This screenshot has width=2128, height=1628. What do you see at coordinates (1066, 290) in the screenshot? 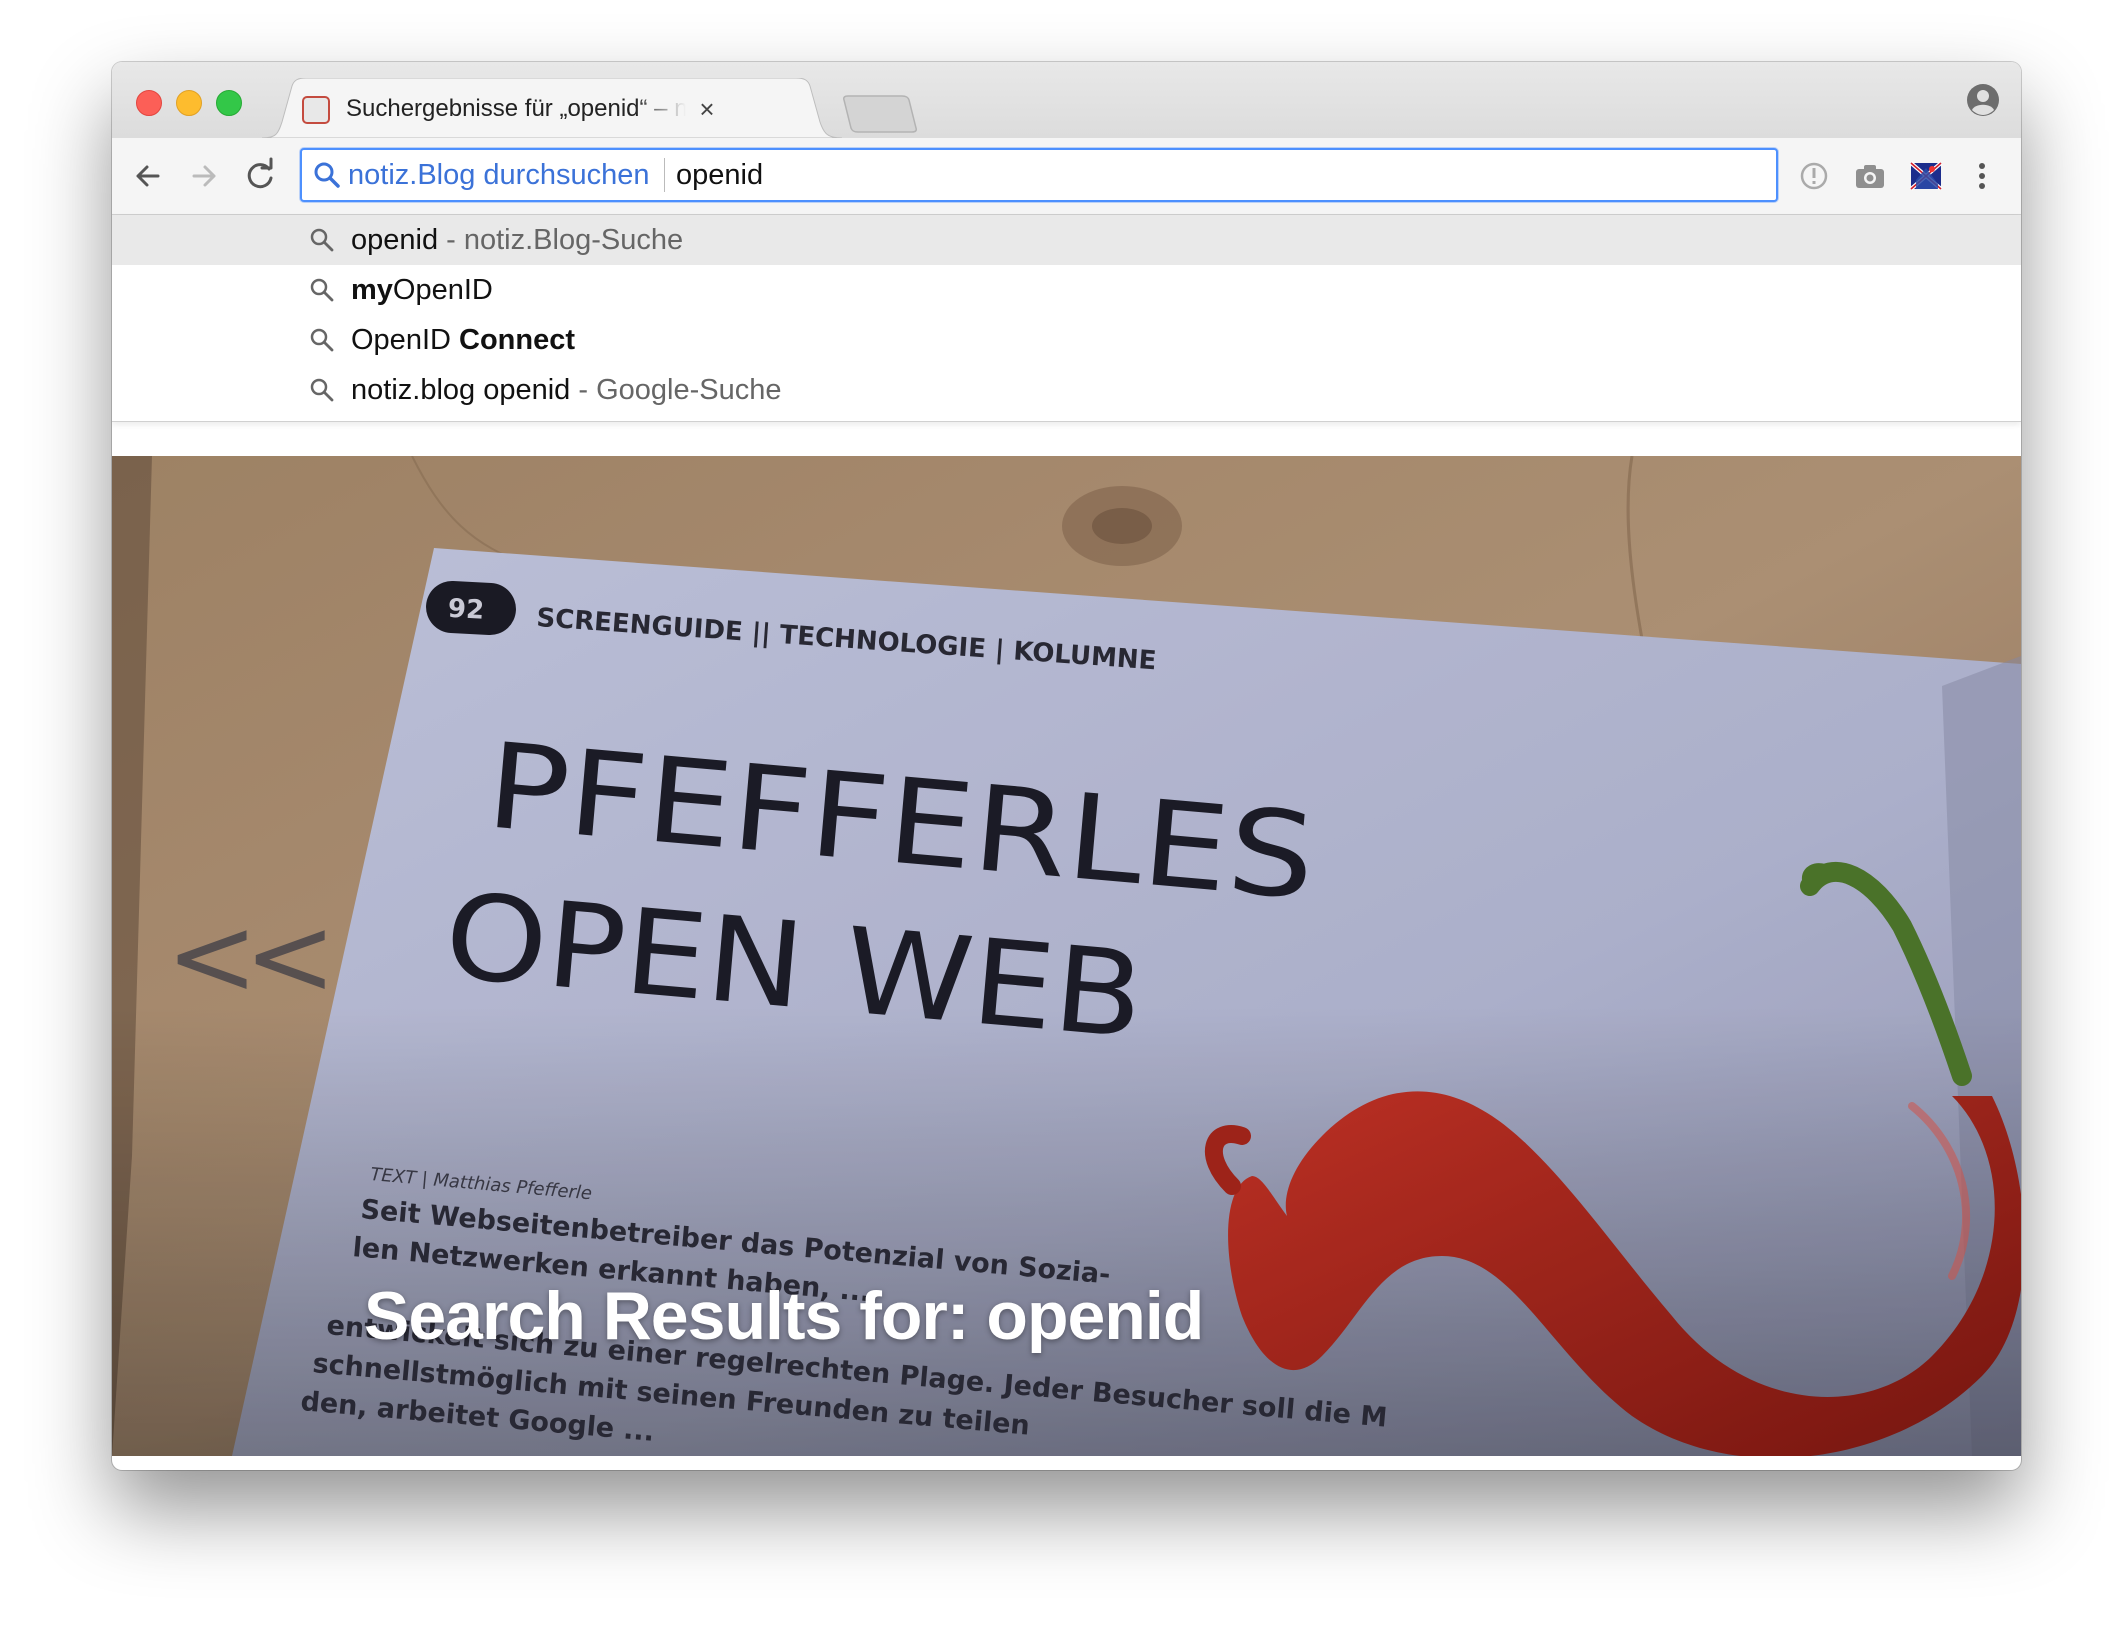
I see `suggestion-item: myOpenID` at bounding box center [1066, 290].